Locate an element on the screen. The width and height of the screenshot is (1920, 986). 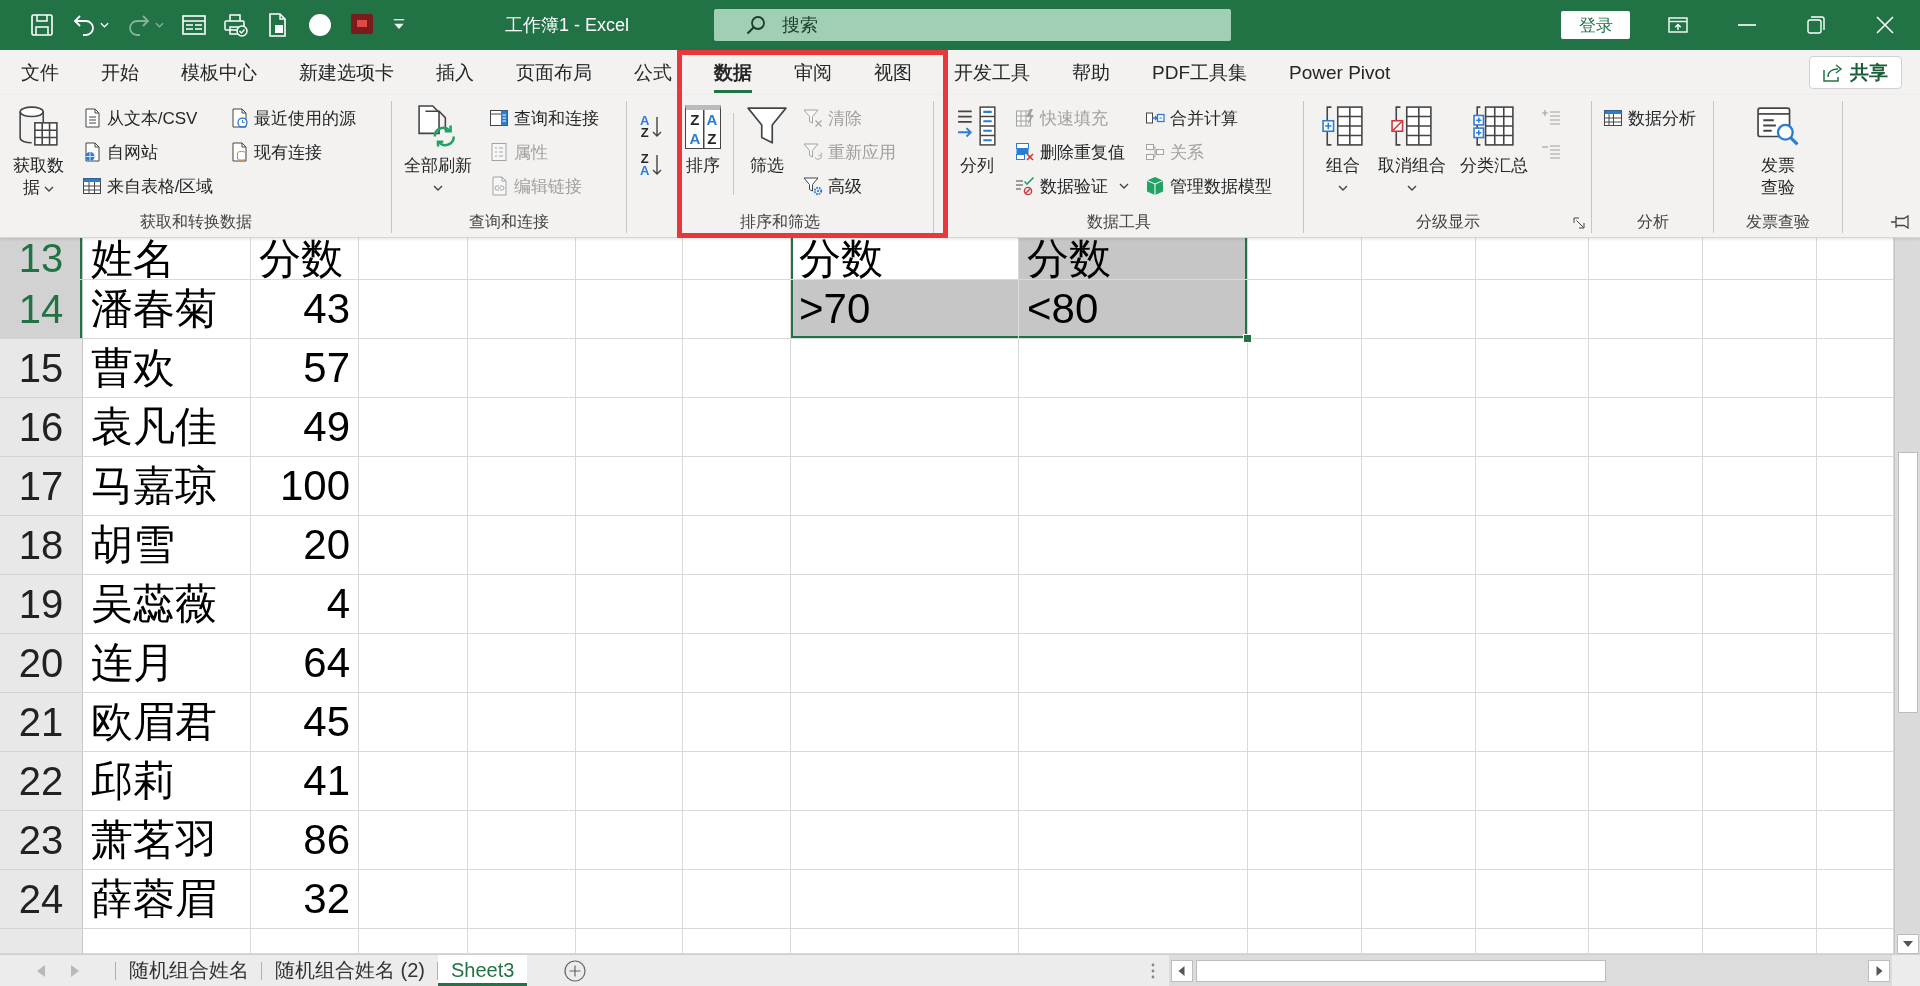
ribbon-tab: 开发工具 is located at coordinates (992, 72).